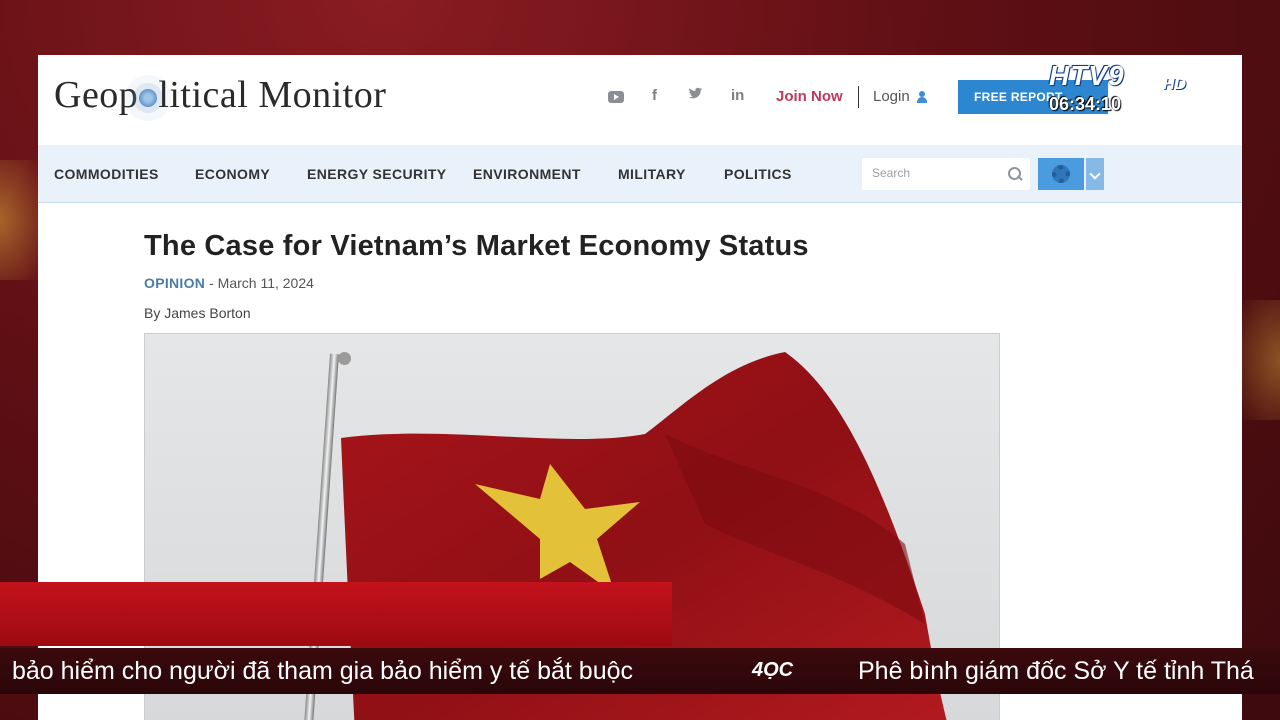 Image resolution: width=1280 pixels, height=720 pixels. I want to click on login-link: Login, so click(891, 96).